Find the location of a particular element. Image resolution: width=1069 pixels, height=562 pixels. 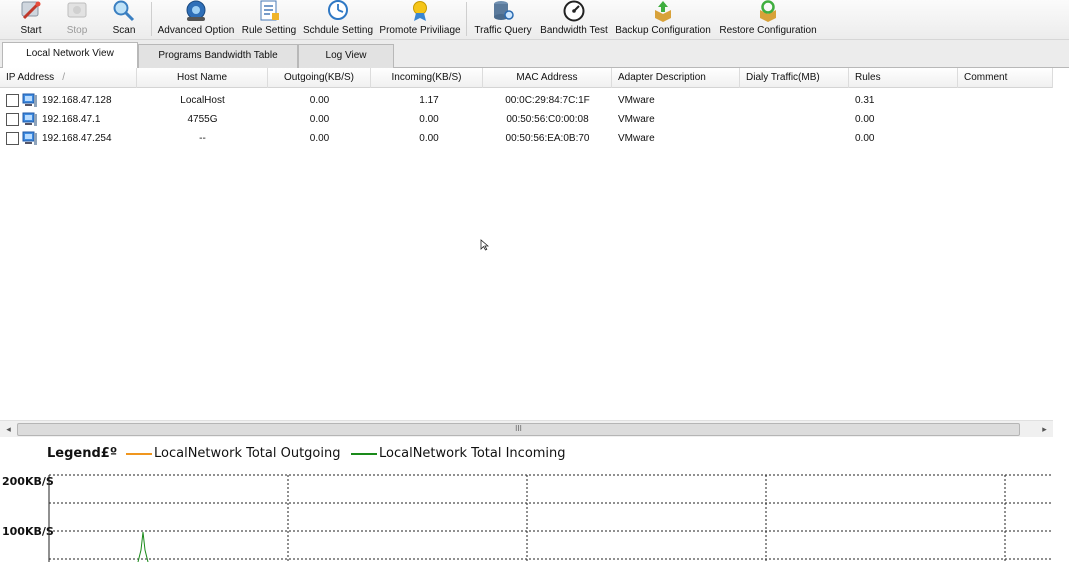

promote-privilege-button: Promote Priviliage is located at coordinates (420, 20).